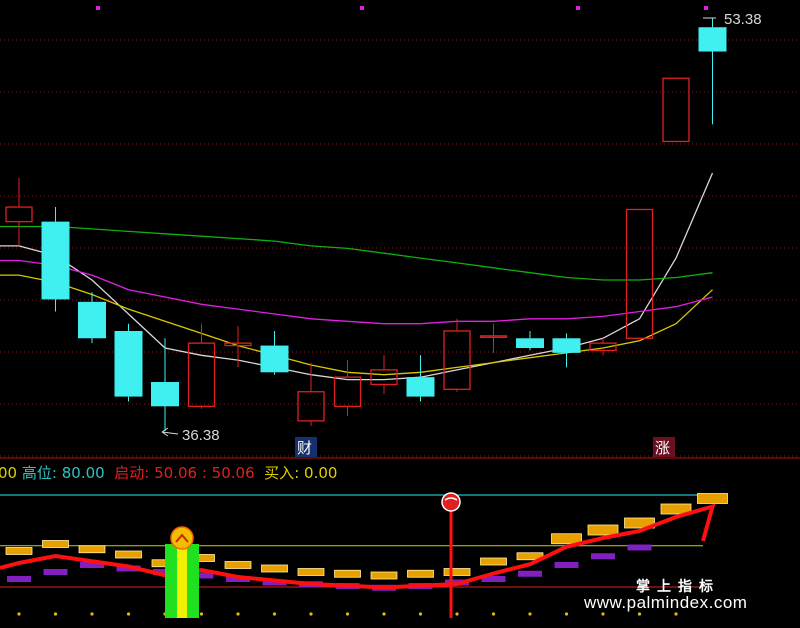 The width and height of the screenshot is (800, 628). Describe the element at coordinates (356, 253) in the screenshot. I see `ma-green-line` at that location.